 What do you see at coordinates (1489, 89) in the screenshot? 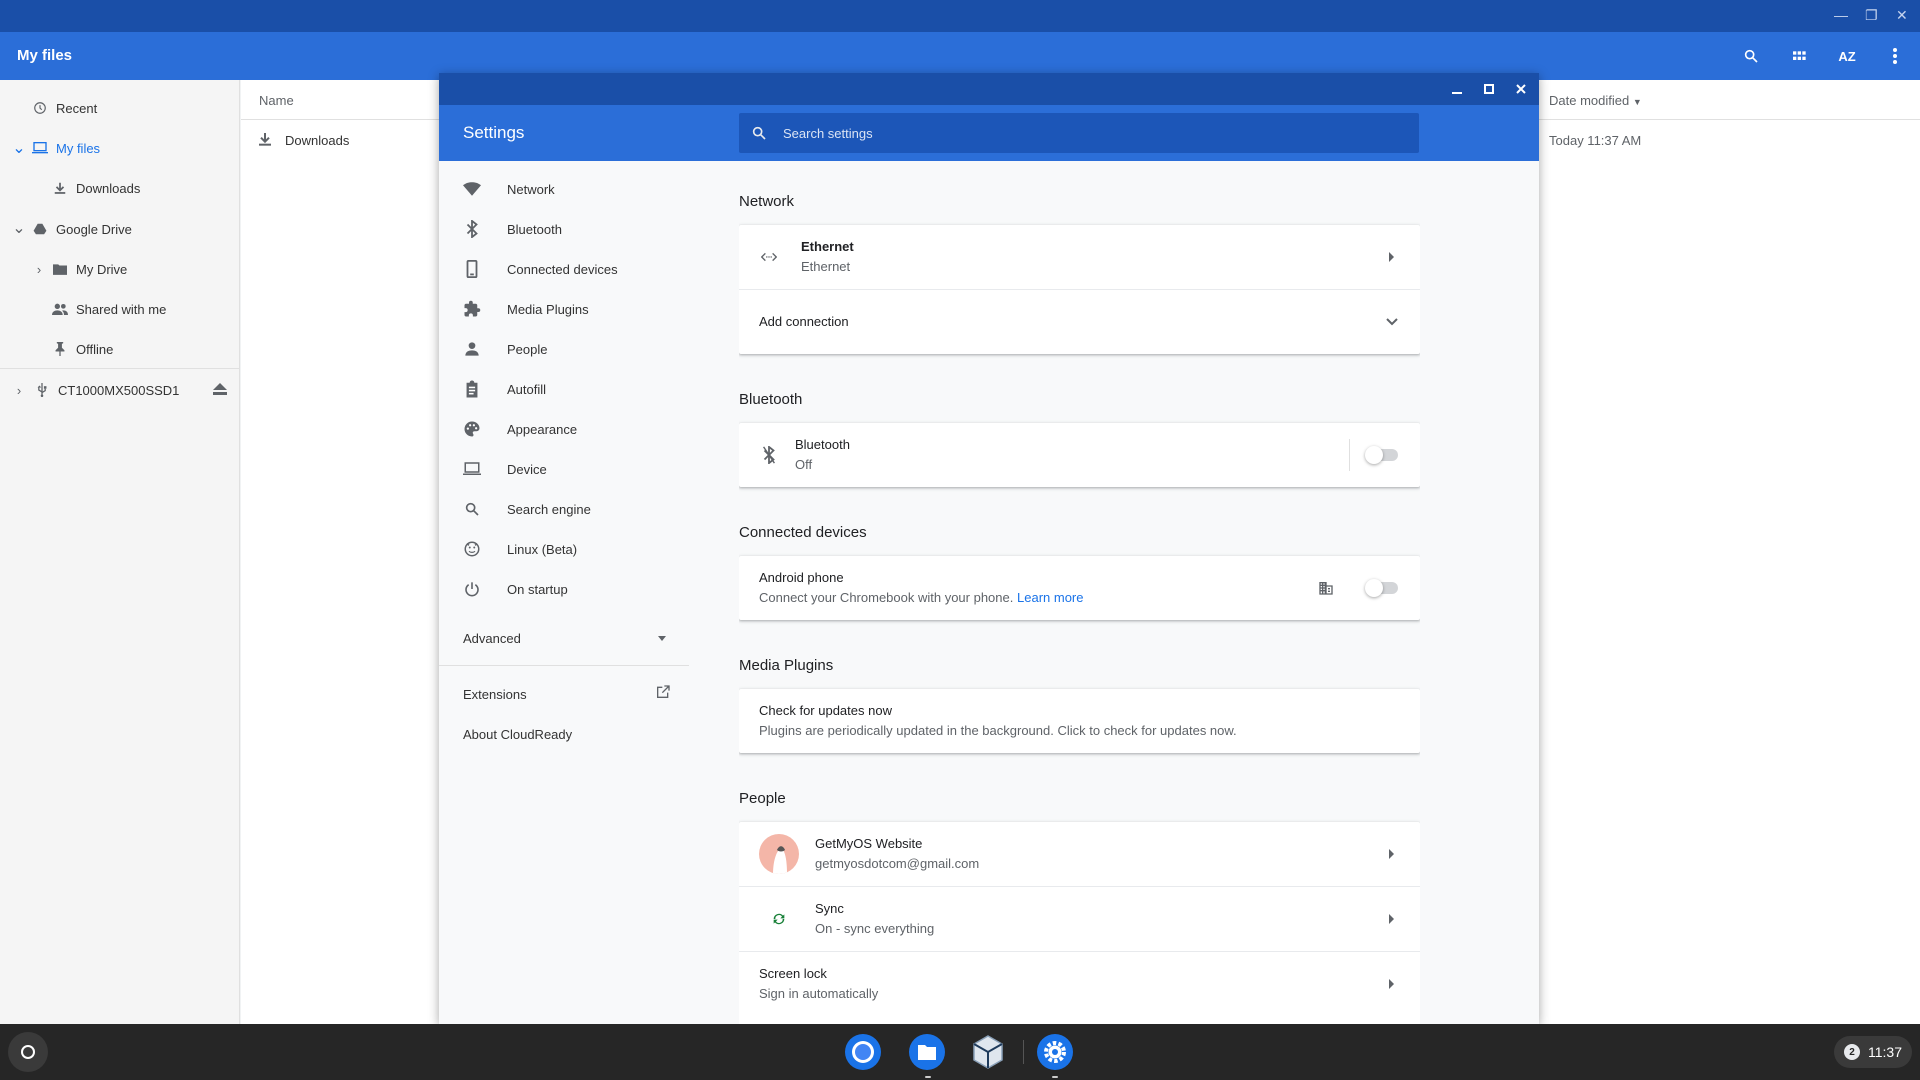
I see `maximize-icon` at bounding box center [1489, 89].